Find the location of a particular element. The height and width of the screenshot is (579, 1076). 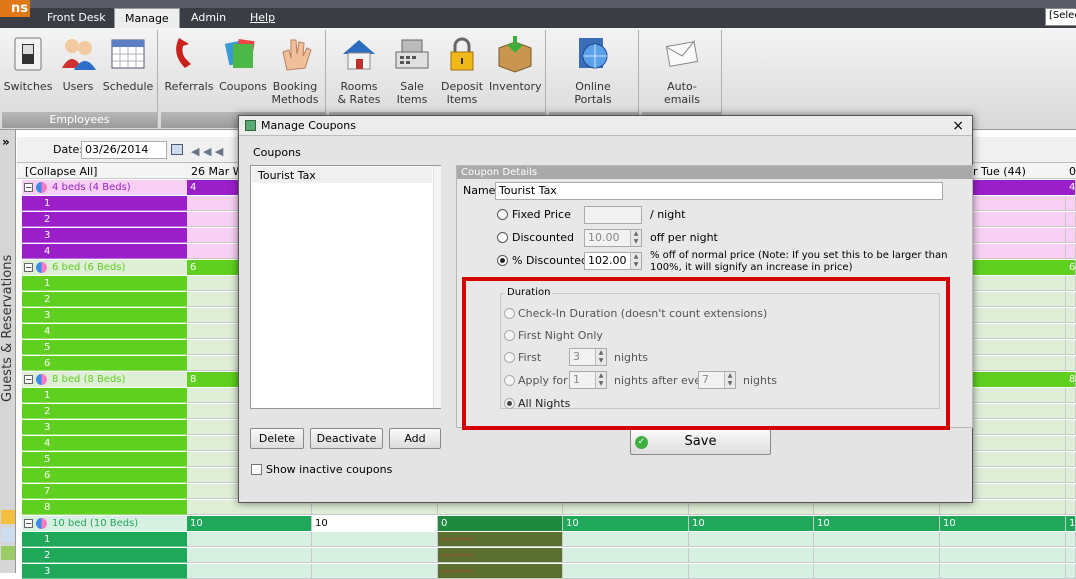

search-icon is located at coordinates (8, 535).